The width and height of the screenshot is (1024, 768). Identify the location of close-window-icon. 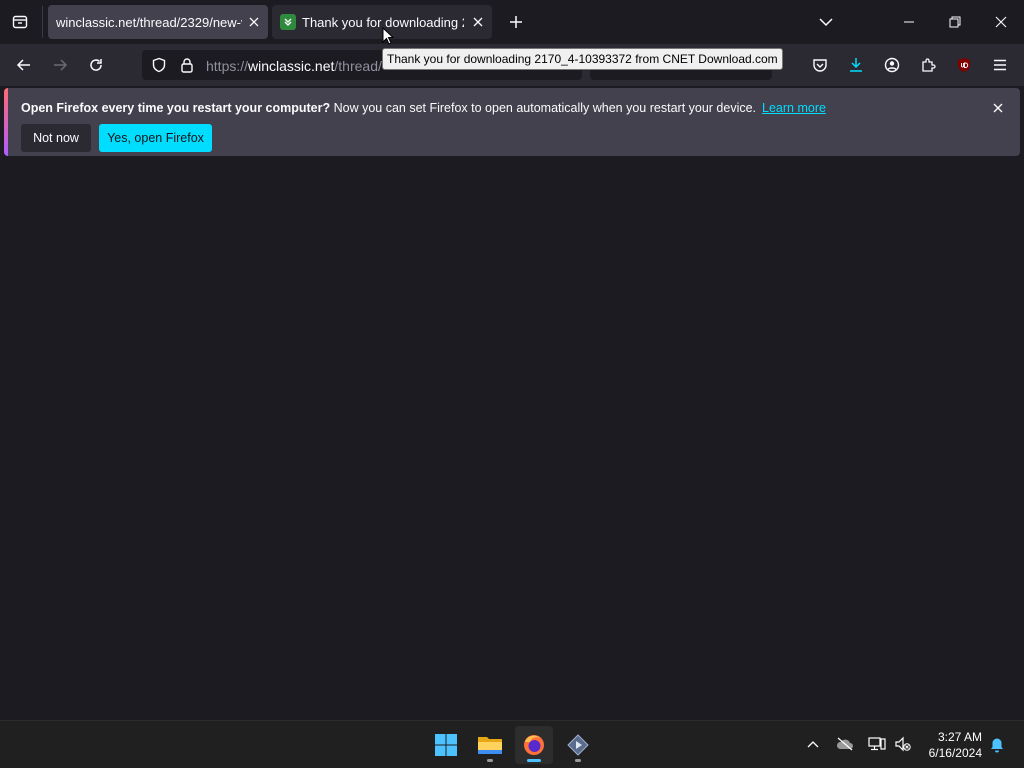
(1001, 22).